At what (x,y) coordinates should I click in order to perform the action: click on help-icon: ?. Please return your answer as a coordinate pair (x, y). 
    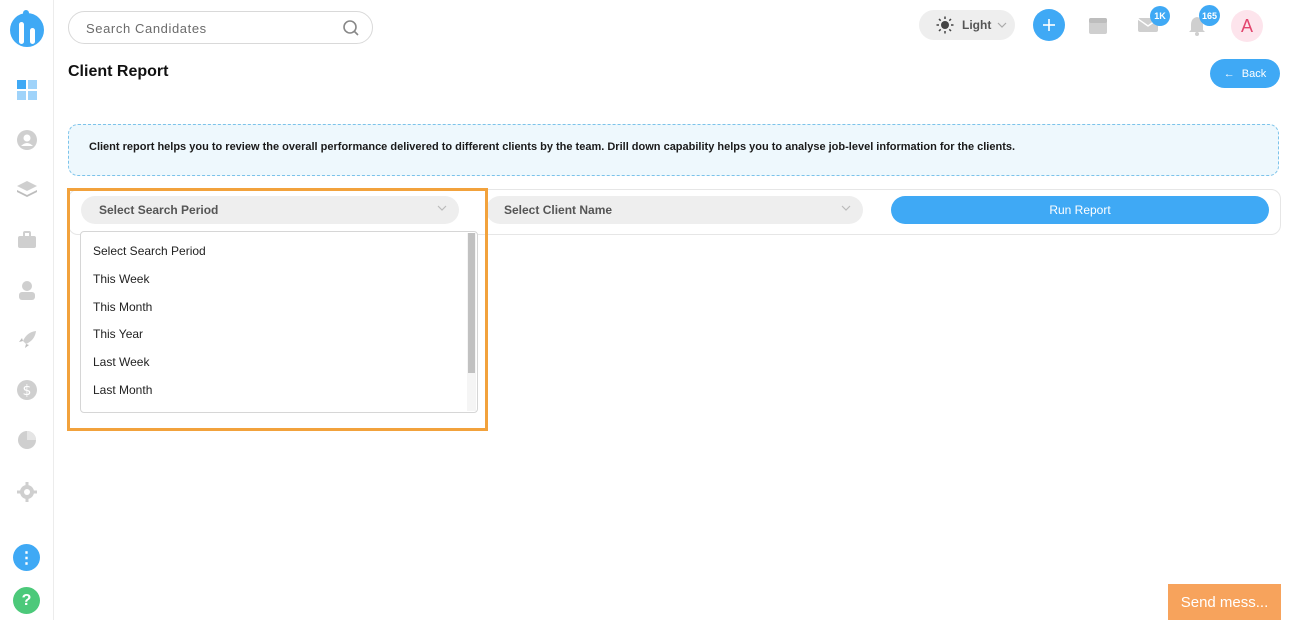
    Looking at the image, I should click on (26, 600).